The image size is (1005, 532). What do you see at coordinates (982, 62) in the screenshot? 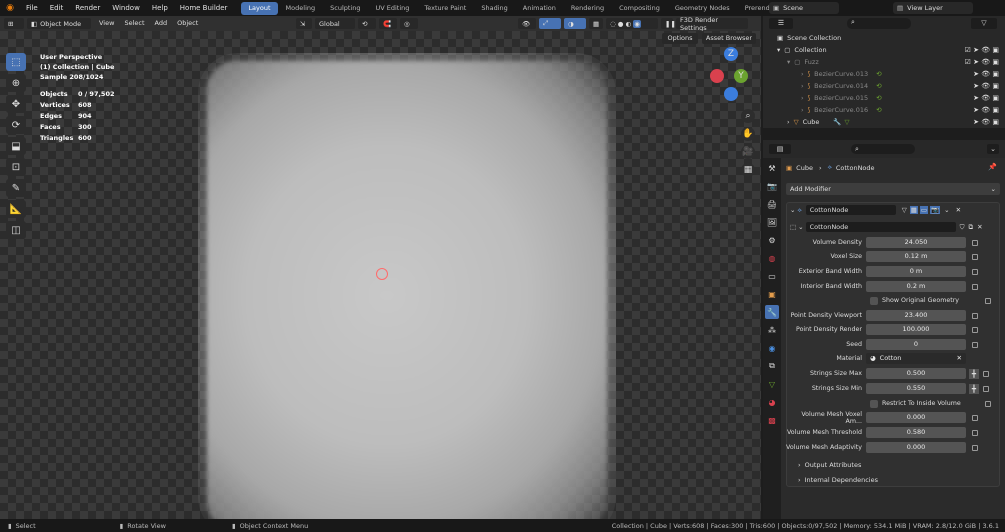
I see `fuzz-visibility-icons: ☑ ➤ 👁 ▣` at bounding box center [982, 62].